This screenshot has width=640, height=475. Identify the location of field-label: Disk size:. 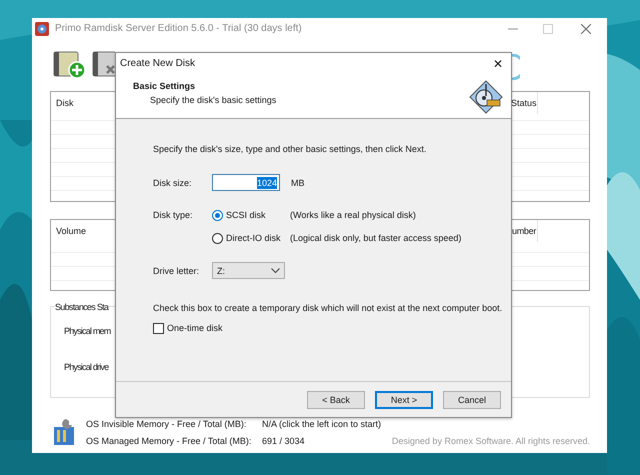
(173, 182).